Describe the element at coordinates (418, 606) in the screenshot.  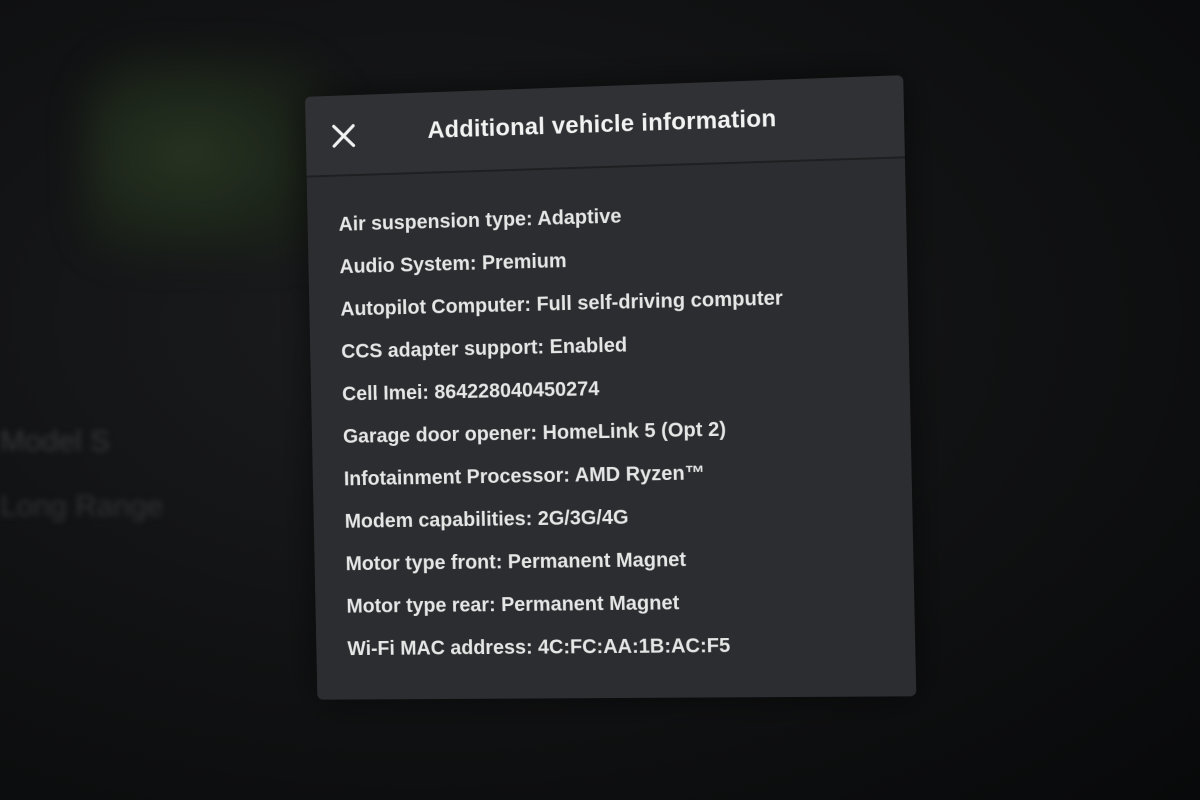
I see `info-label: Motor type rear` at that location.